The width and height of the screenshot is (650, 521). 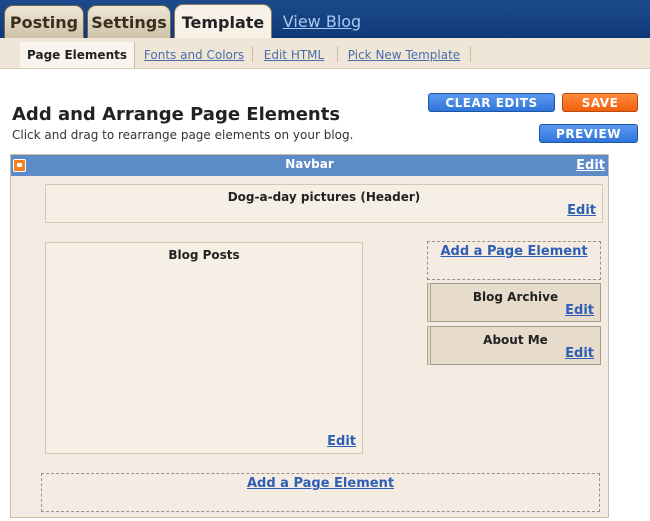 I want to click on tab-view-blog-label: View Blog, so click(x=322, y=21).